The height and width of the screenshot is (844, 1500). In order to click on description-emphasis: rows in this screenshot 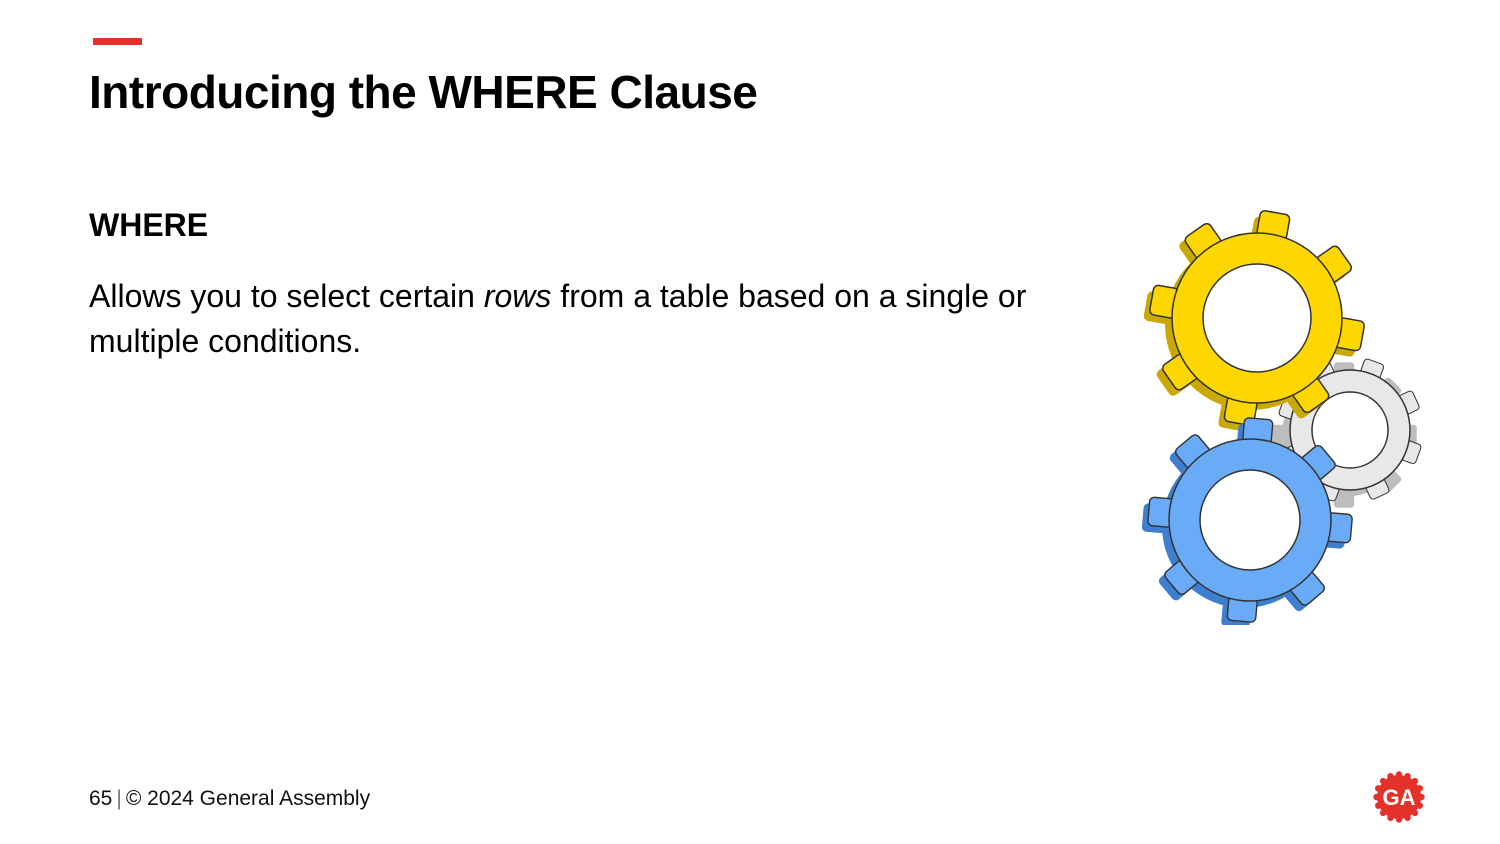, I will do `click(517, 296)`.